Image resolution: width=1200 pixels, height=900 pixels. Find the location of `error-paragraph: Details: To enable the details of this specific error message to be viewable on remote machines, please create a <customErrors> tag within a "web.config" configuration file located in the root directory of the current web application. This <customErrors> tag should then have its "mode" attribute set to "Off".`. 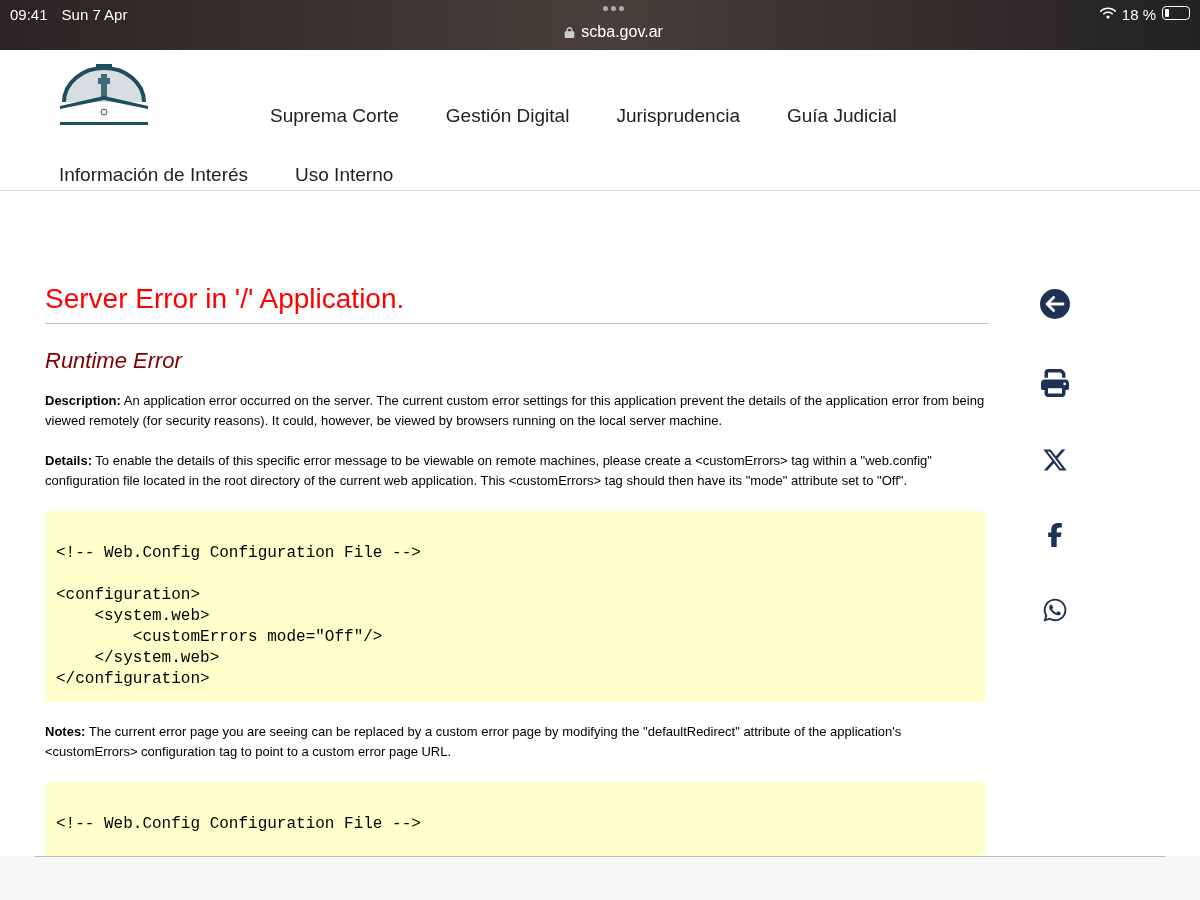

error-paragraph: Details: To enable the details of this specific error message to be viewable on remote machines, please create a <customErrors> tag within a "web.config" configuration file located in the root directory of the current web application. This <customErrors> tag should then have its "mode" attribute set to "Off". is located at coordinates (489, 471).